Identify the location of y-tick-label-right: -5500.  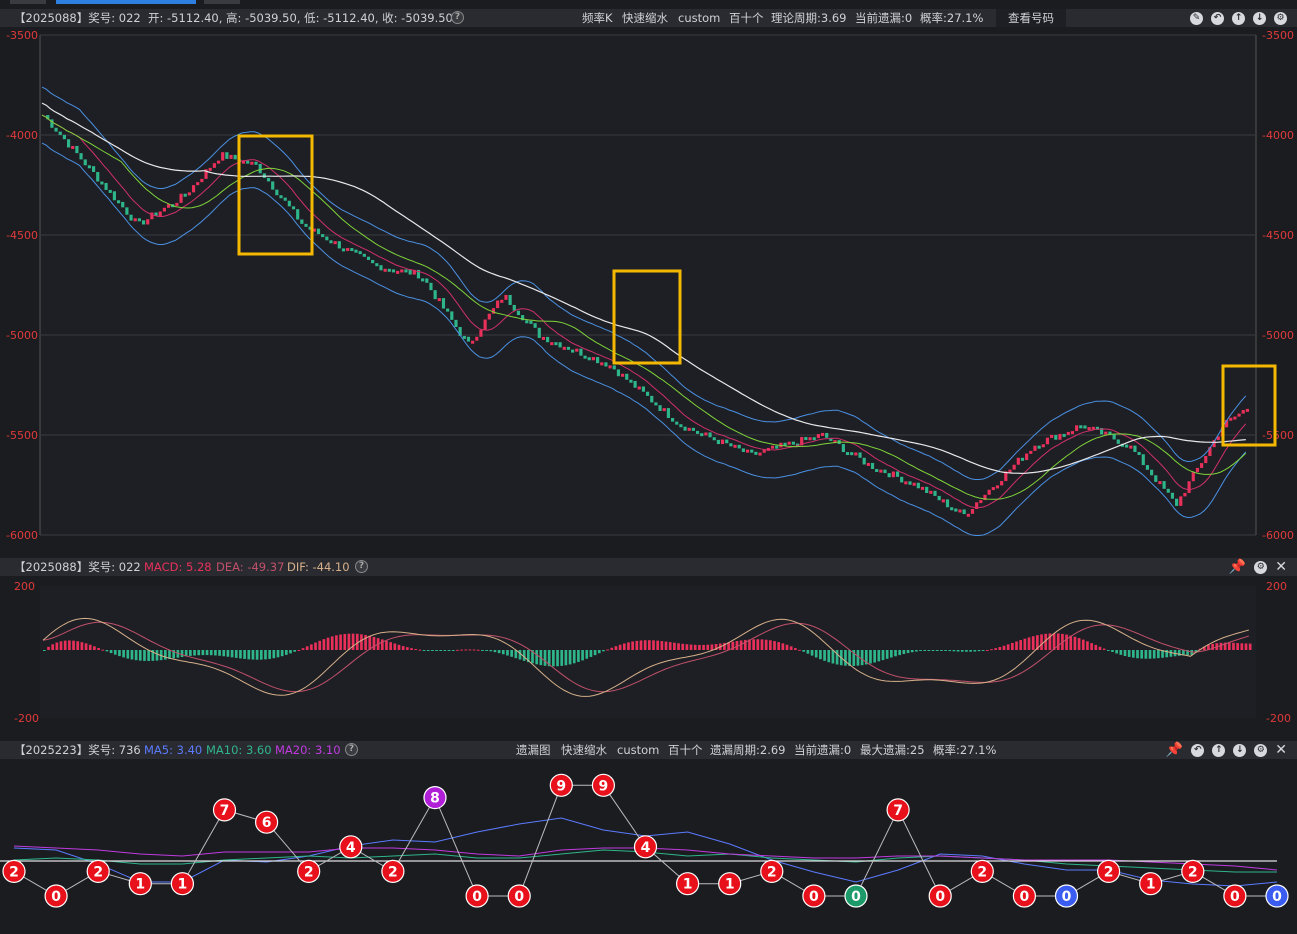
(1278, 435).